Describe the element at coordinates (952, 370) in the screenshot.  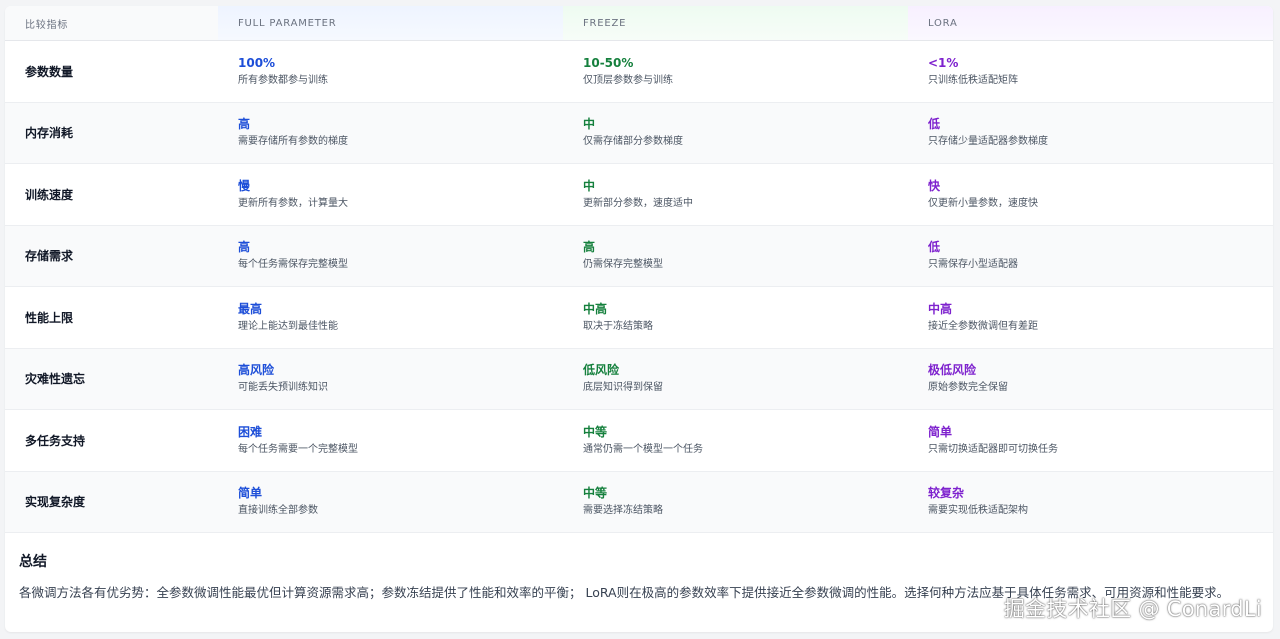
I see `cell-lora-value: 极低风险` at that location.